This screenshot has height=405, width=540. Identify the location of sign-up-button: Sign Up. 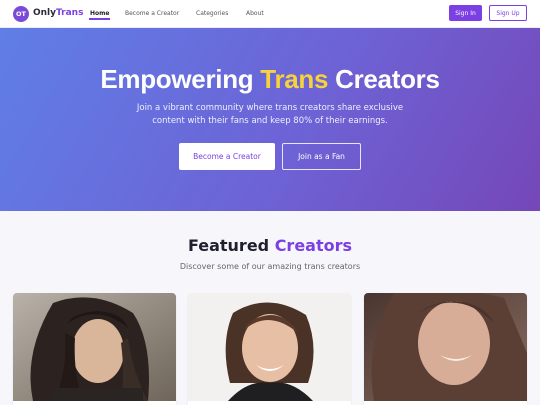
(508, 13).